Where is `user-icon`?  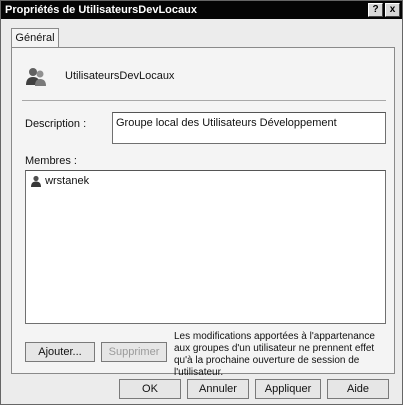
user-icon is located at coordinates (36, 181).